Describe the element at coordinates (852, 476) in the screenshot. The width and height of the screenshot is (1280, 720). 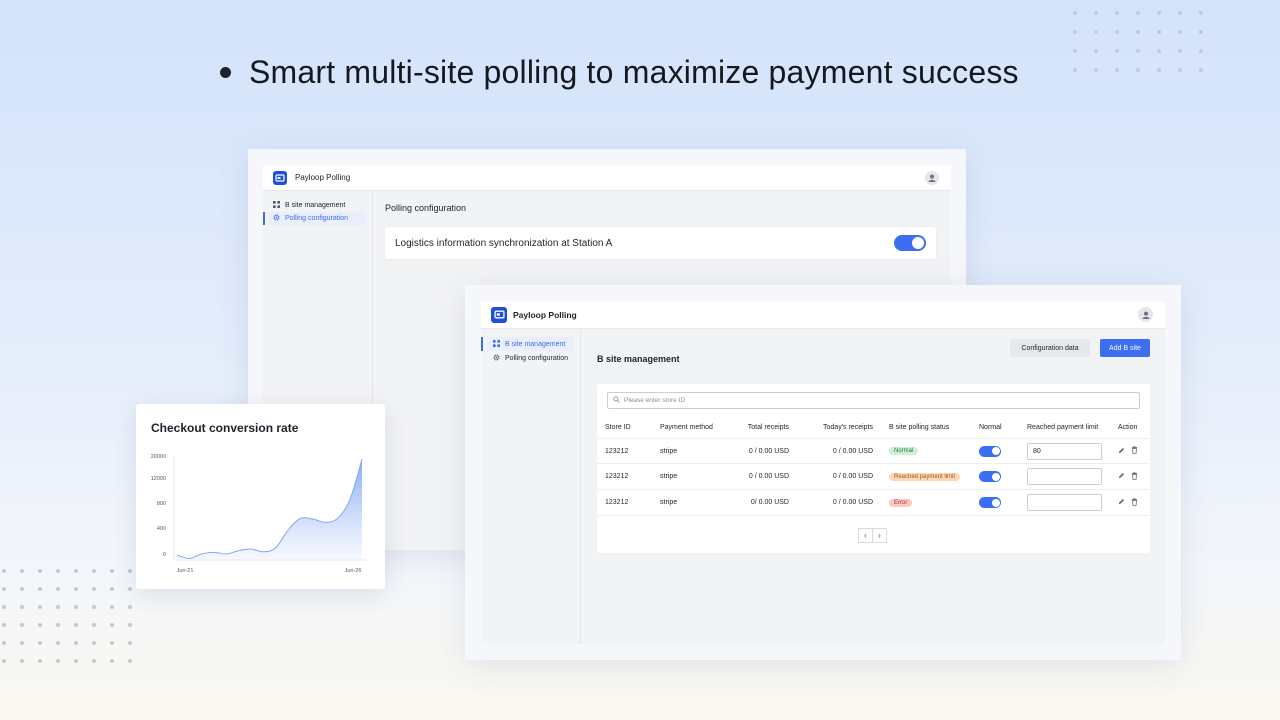
I see `todays-receipts-cell: 0 / 0.00 USD` at that location.